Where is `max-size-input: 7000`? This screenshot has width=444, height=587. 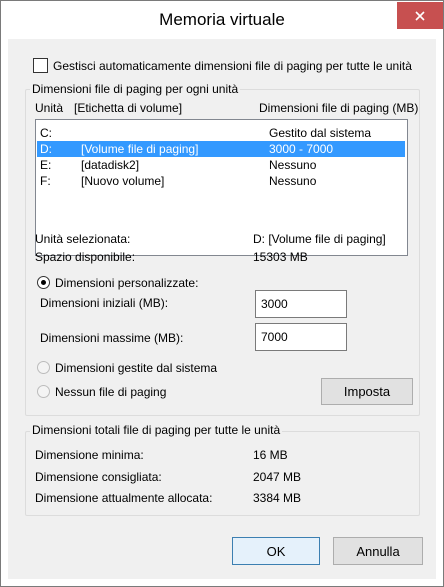 max-size-input: 7000 is located at coordinates (301, 337).